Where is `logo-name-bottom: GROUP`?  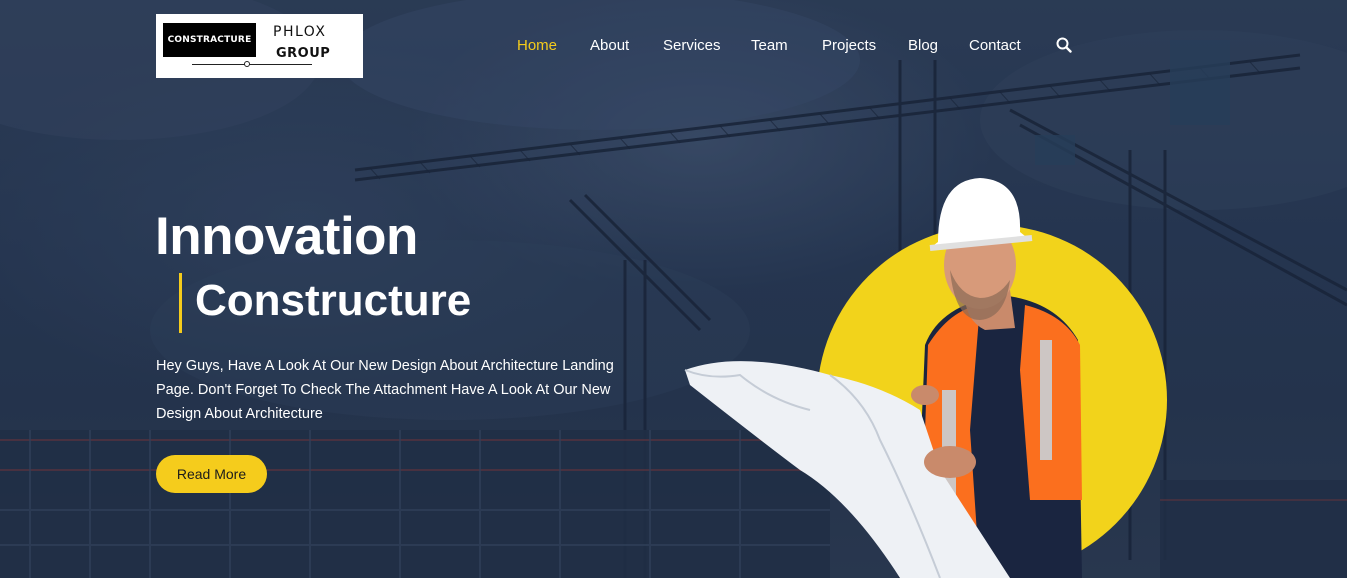
logo-name-bottom: GROUP is located at coordinates (303, 53).